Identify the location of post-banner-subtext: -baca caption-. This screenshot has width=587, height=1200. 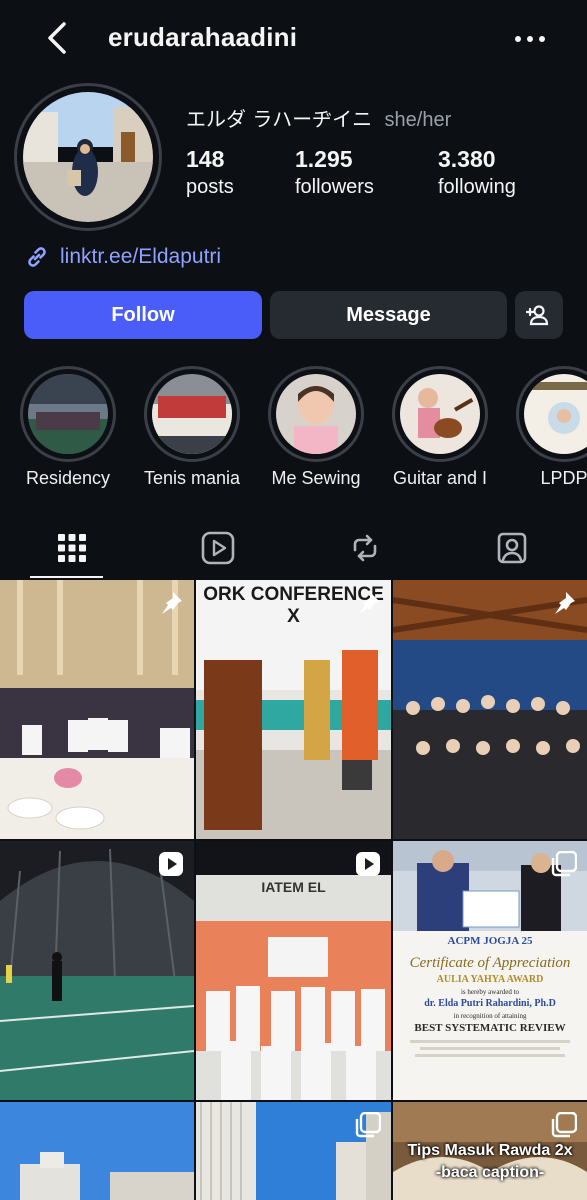
(490, 1172).